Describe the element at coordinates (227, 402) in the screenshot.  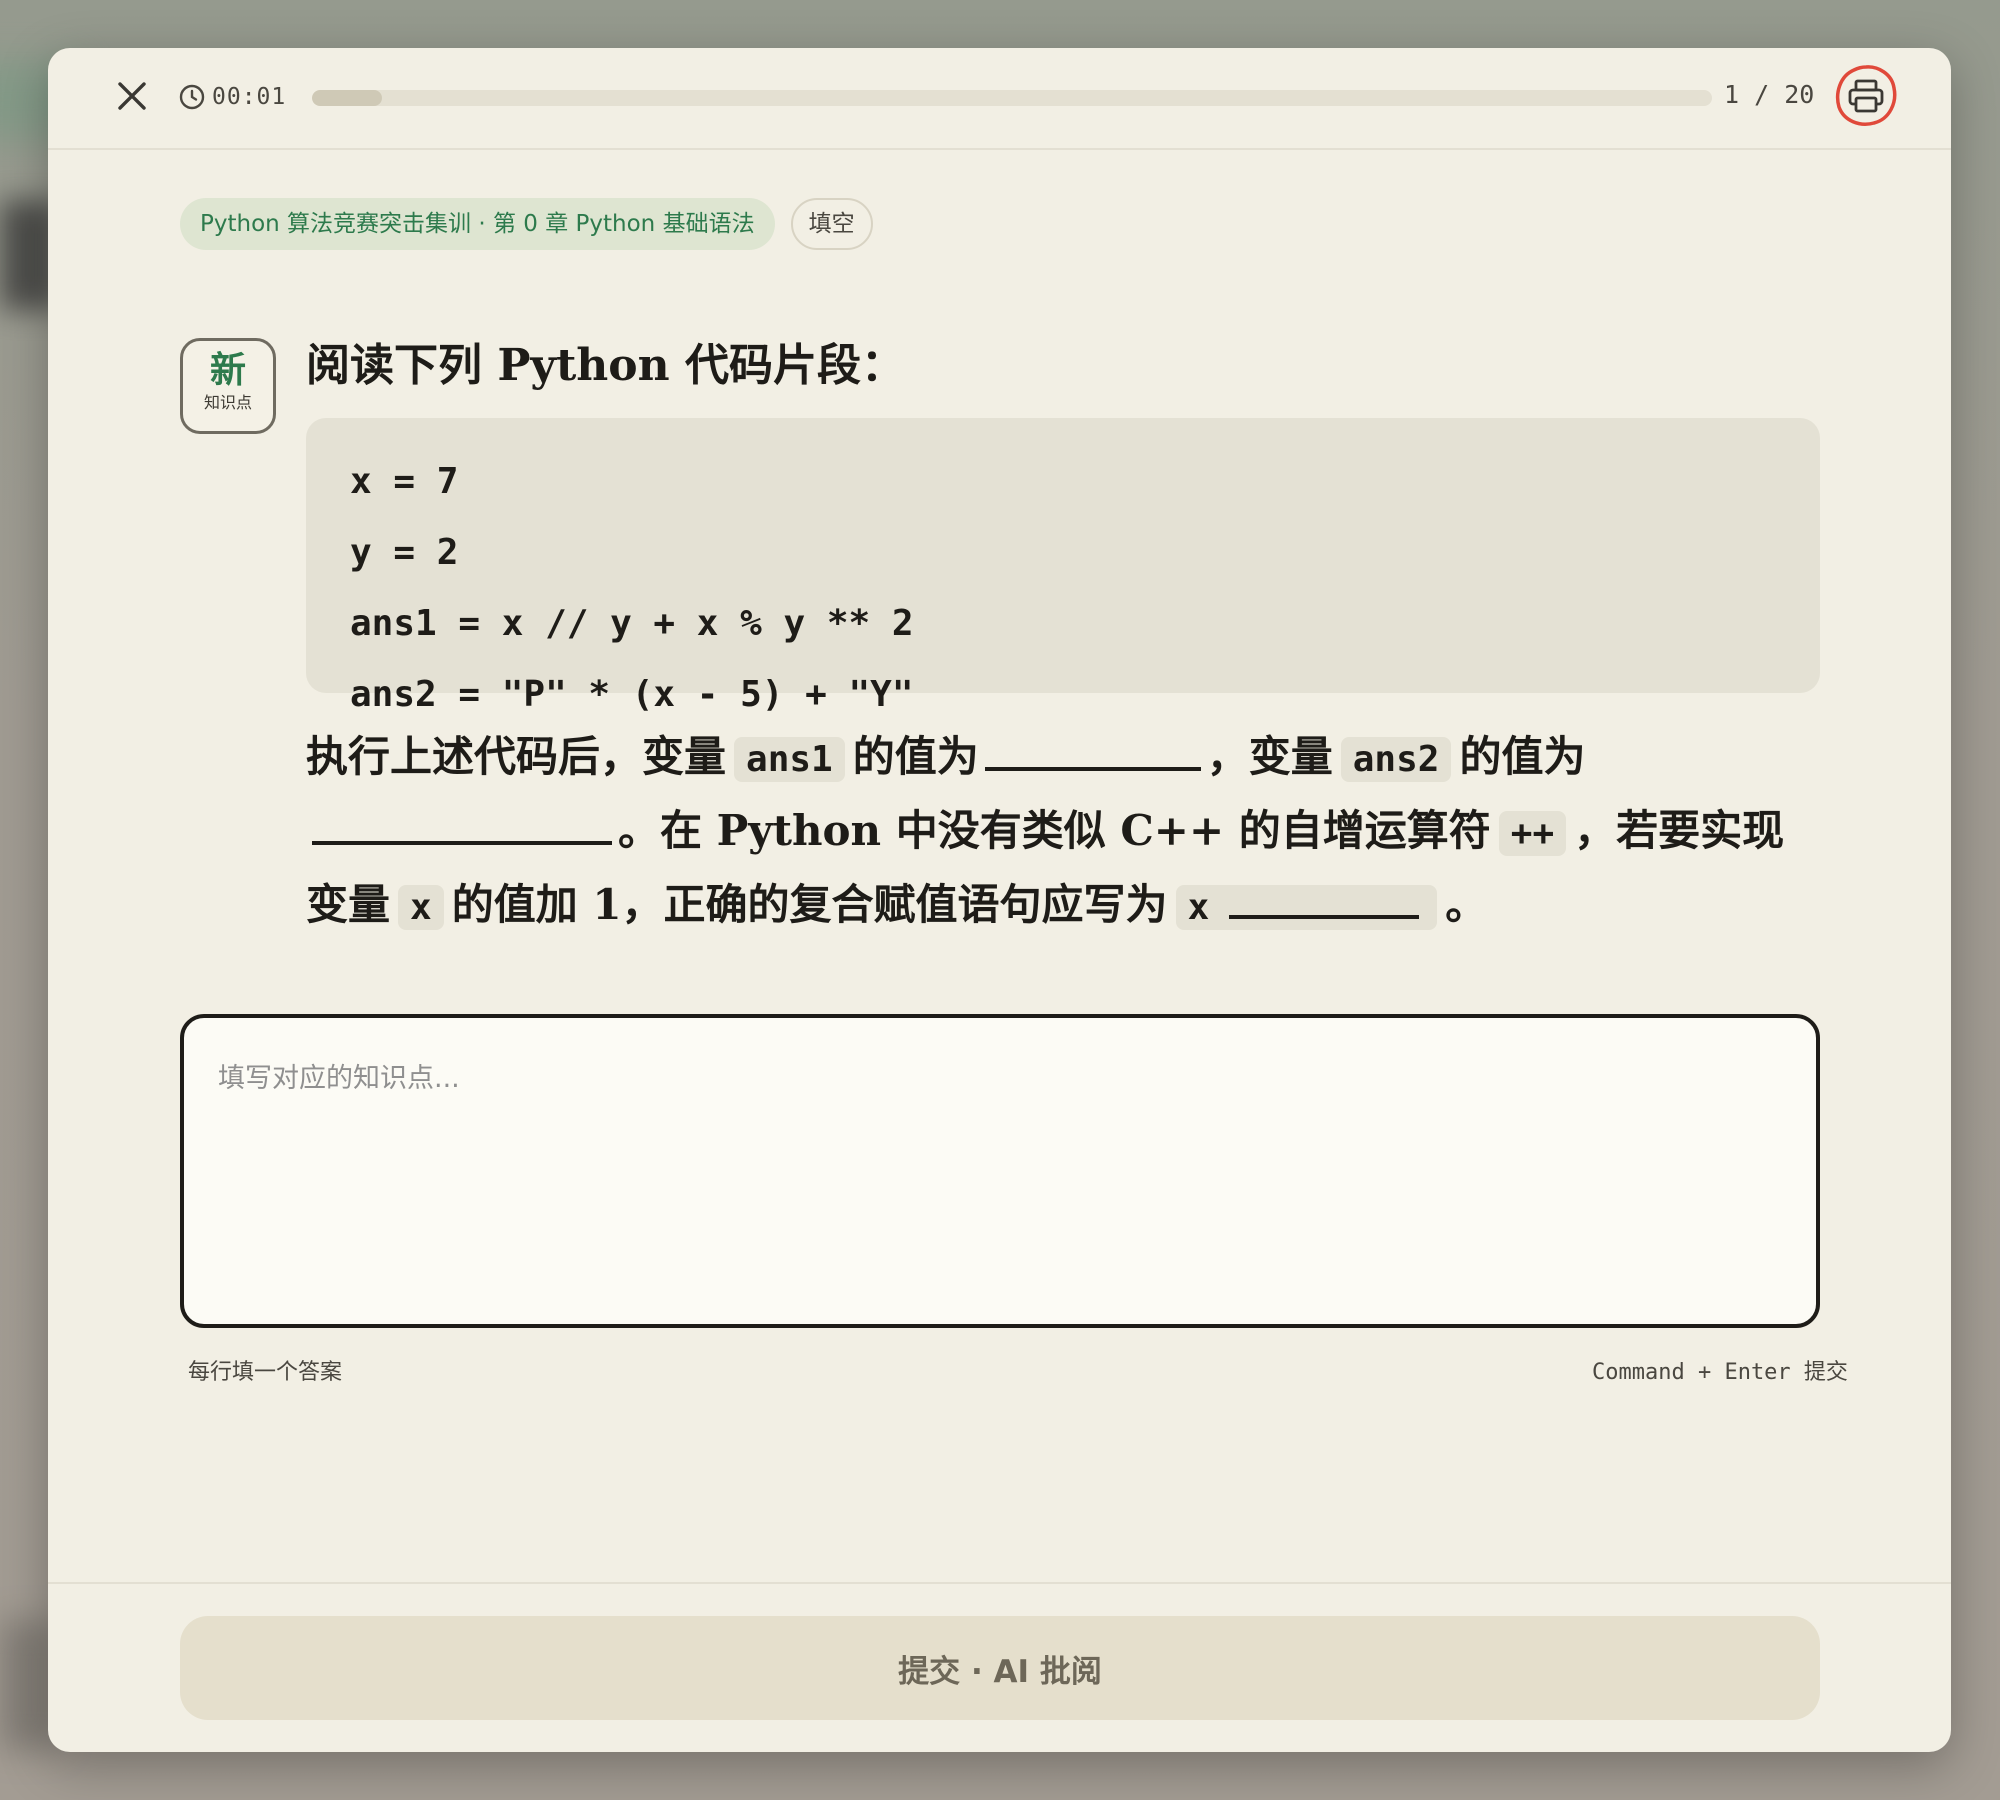
I see `badge-sub-text: 知识点` at that location.